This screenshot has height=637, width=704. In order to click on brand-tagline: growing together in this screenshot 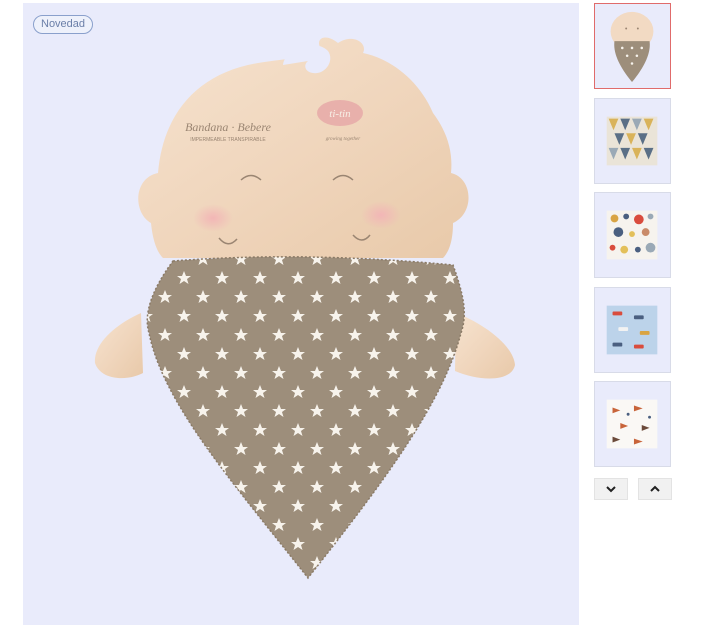, I will do `click(343, 139)`.